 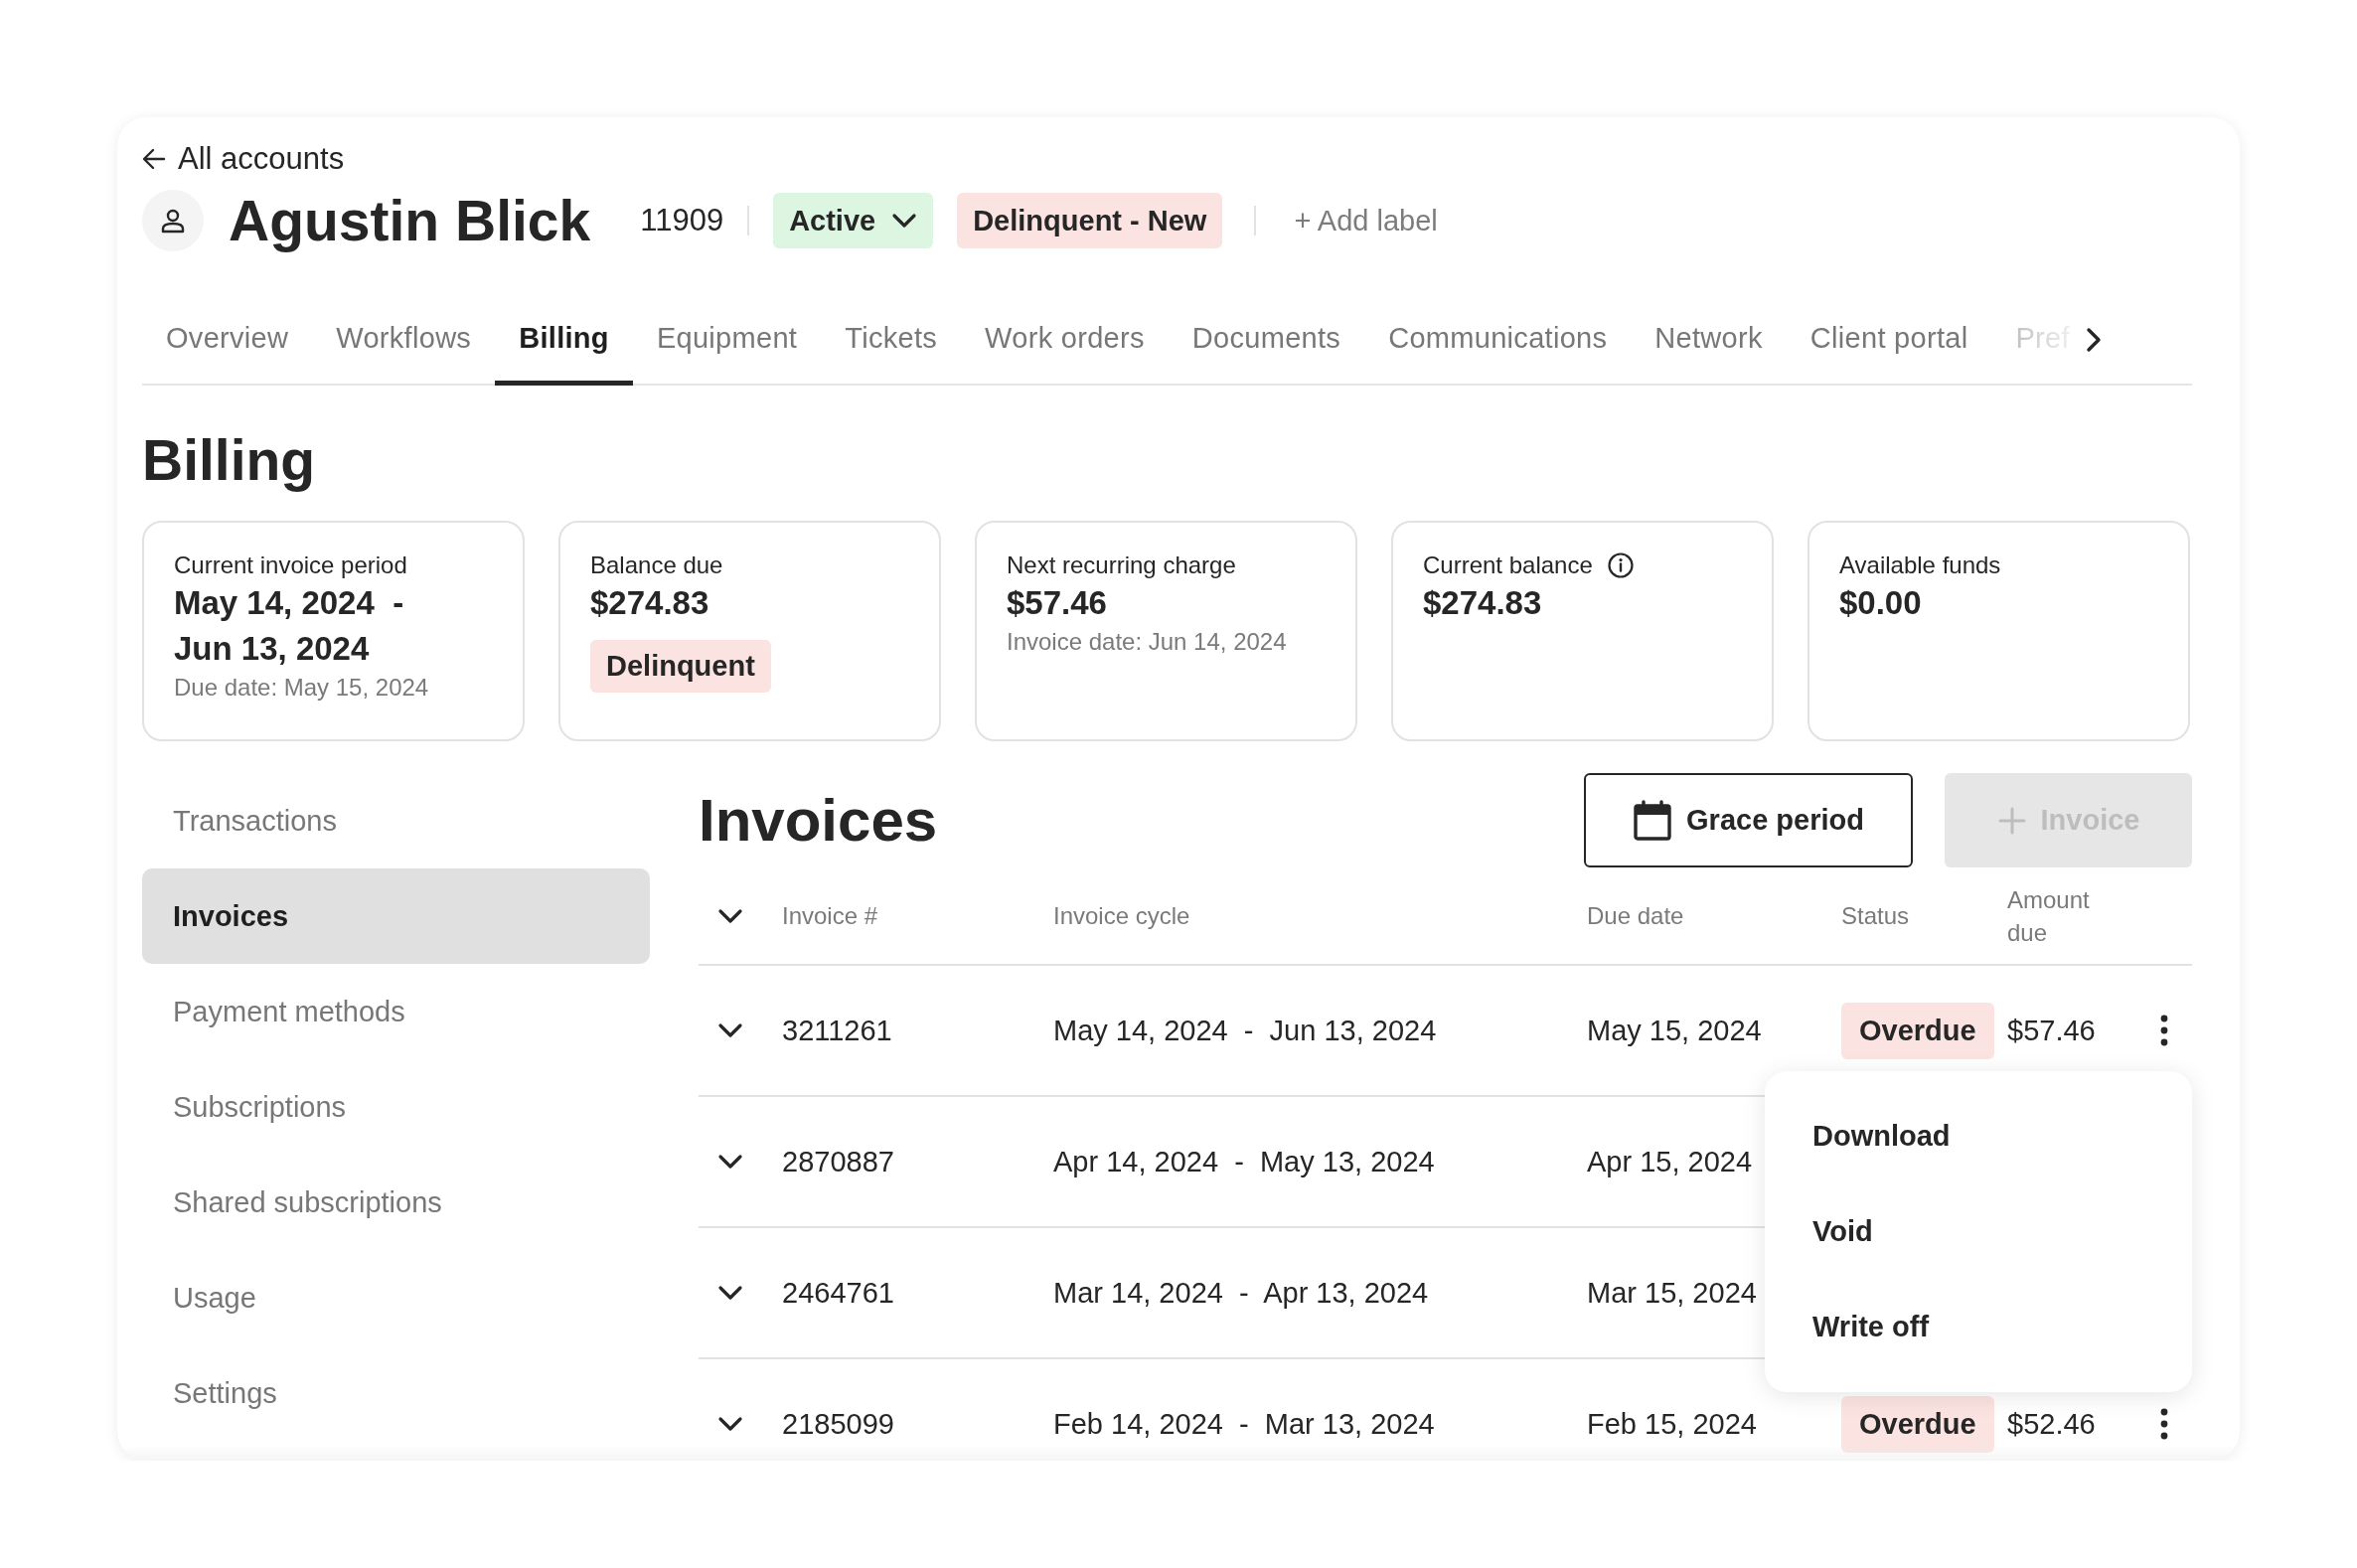 I want to click on sidebar-item: Usage, so click(x=396, y=1298).